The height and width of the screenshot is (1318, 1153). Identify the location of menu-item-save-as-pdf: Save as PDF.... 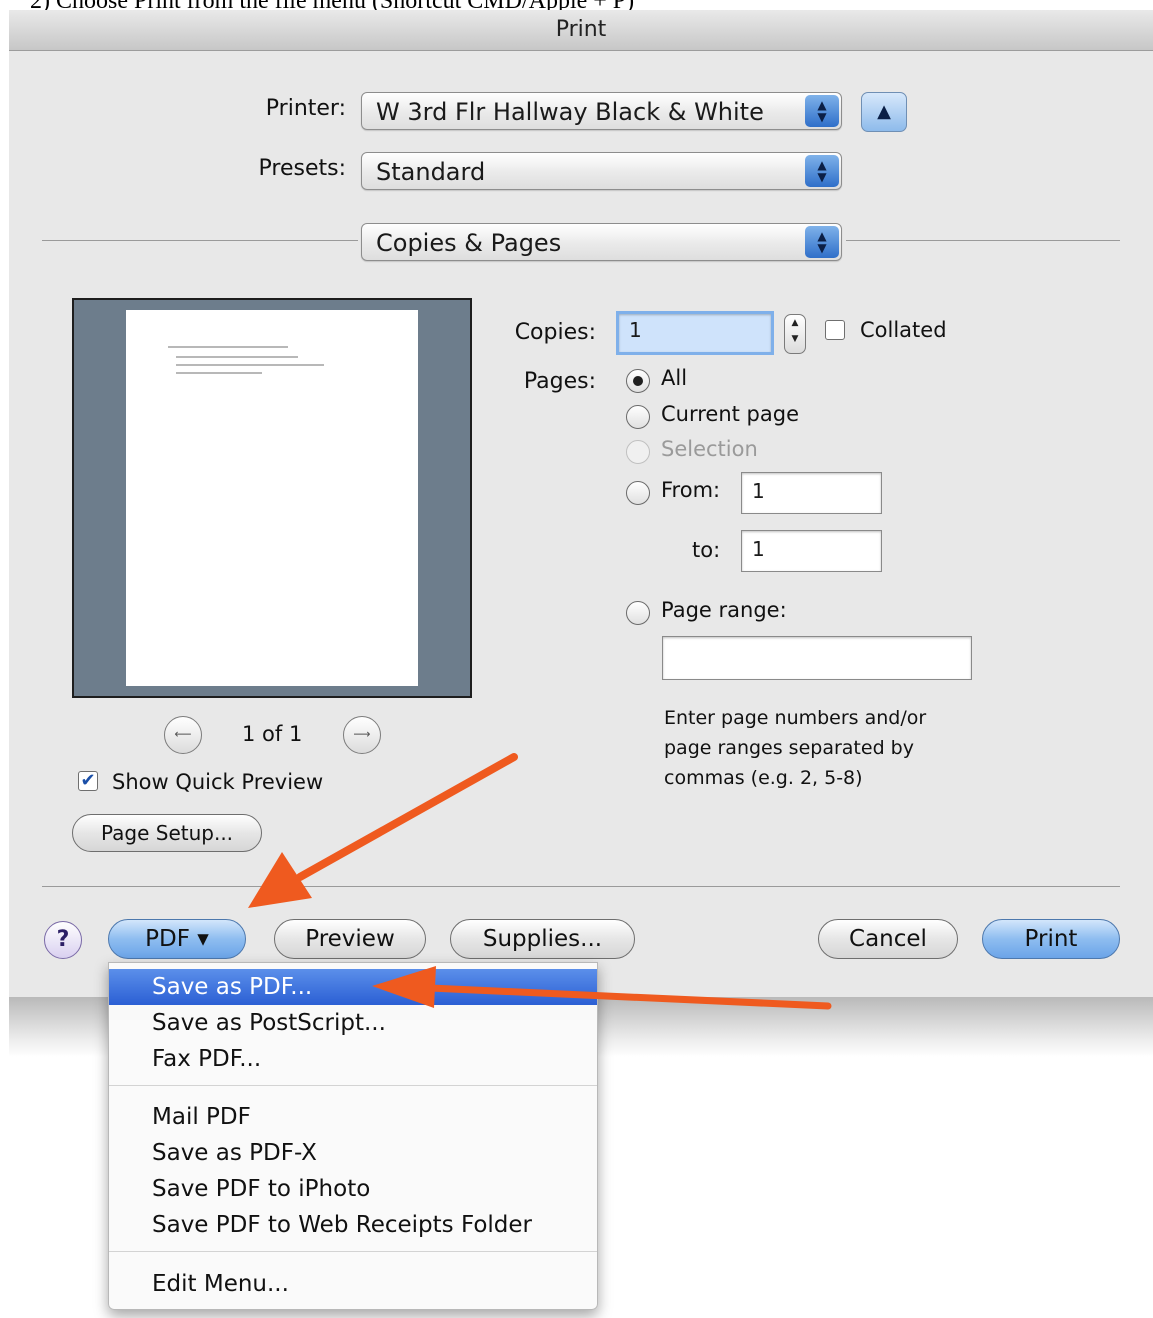
(353, 987).